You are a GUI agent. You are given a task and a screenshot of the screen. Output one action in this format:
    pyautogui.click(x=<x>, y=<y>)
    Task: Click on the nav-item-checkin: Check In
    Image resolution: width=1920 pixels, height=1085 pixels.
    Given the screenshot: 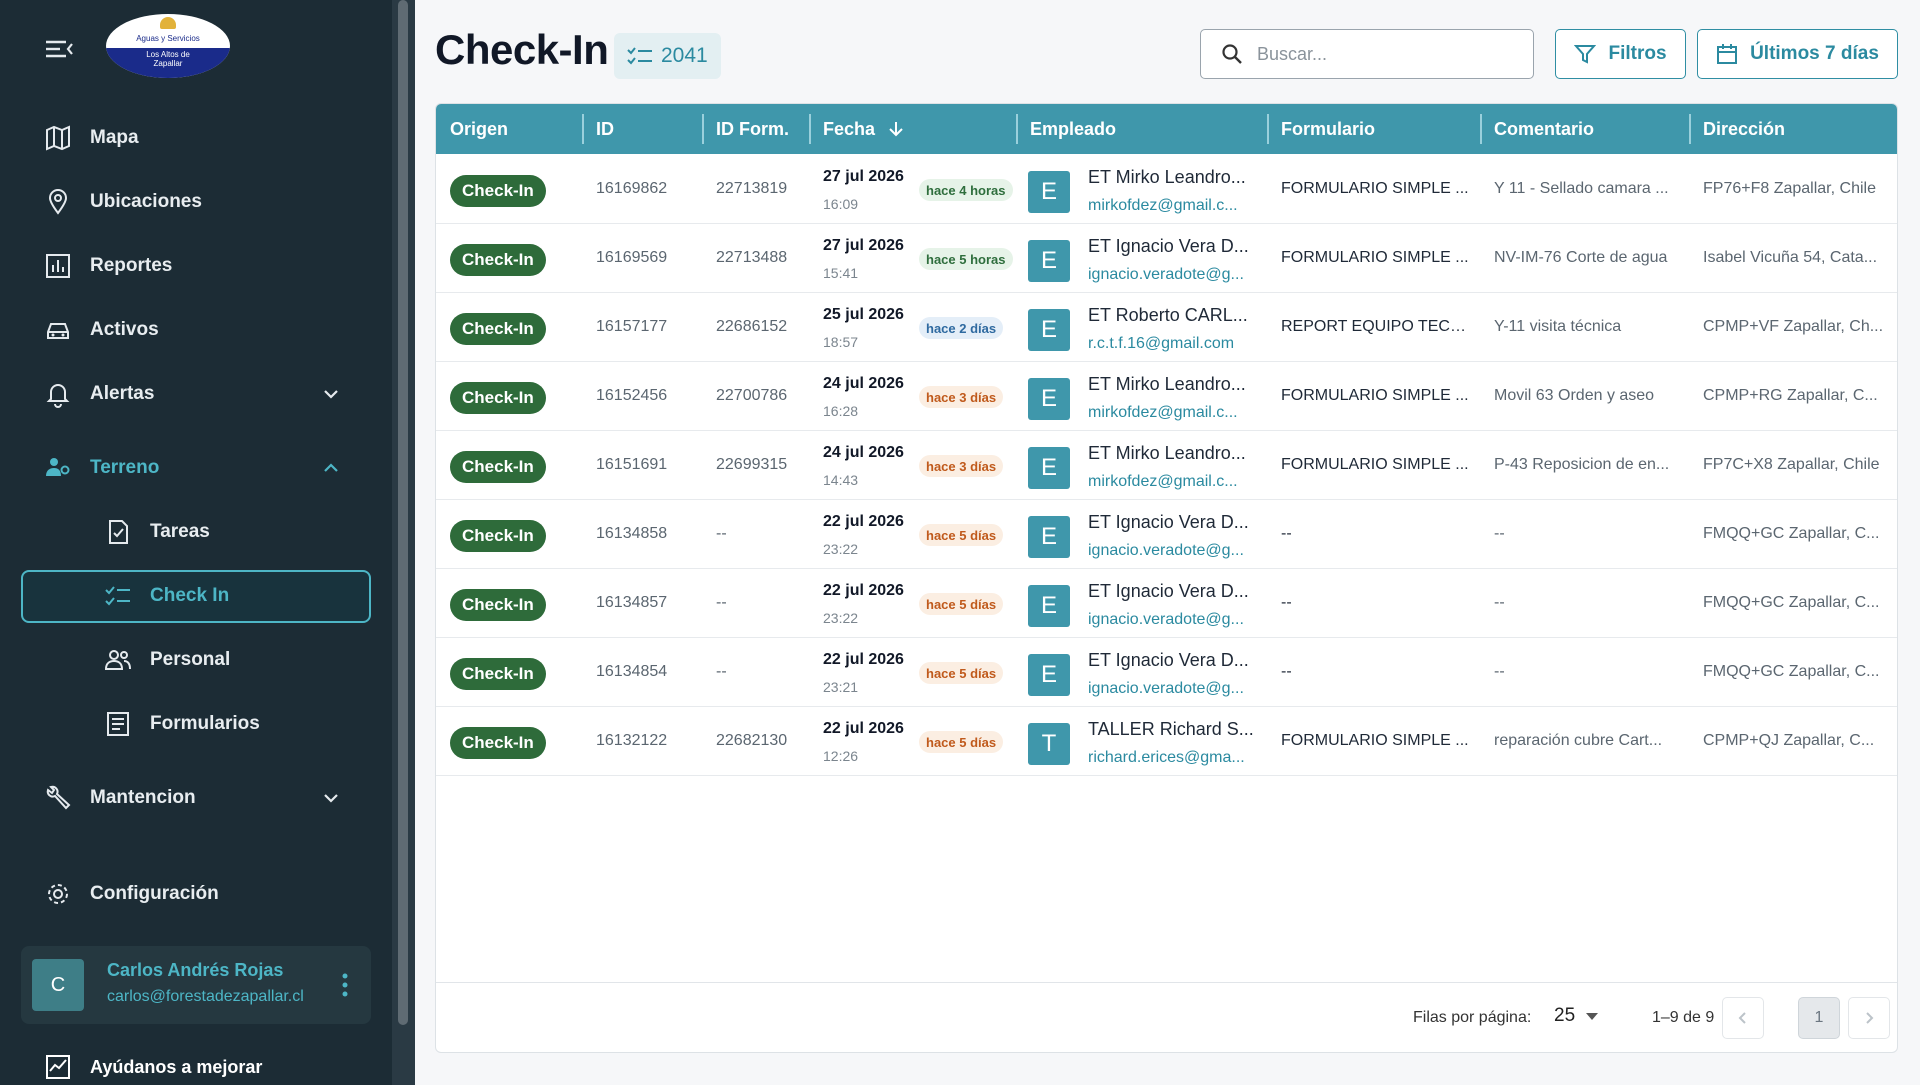 What is the action you would take?
    pyautogui.click(x=166, y=596)
    